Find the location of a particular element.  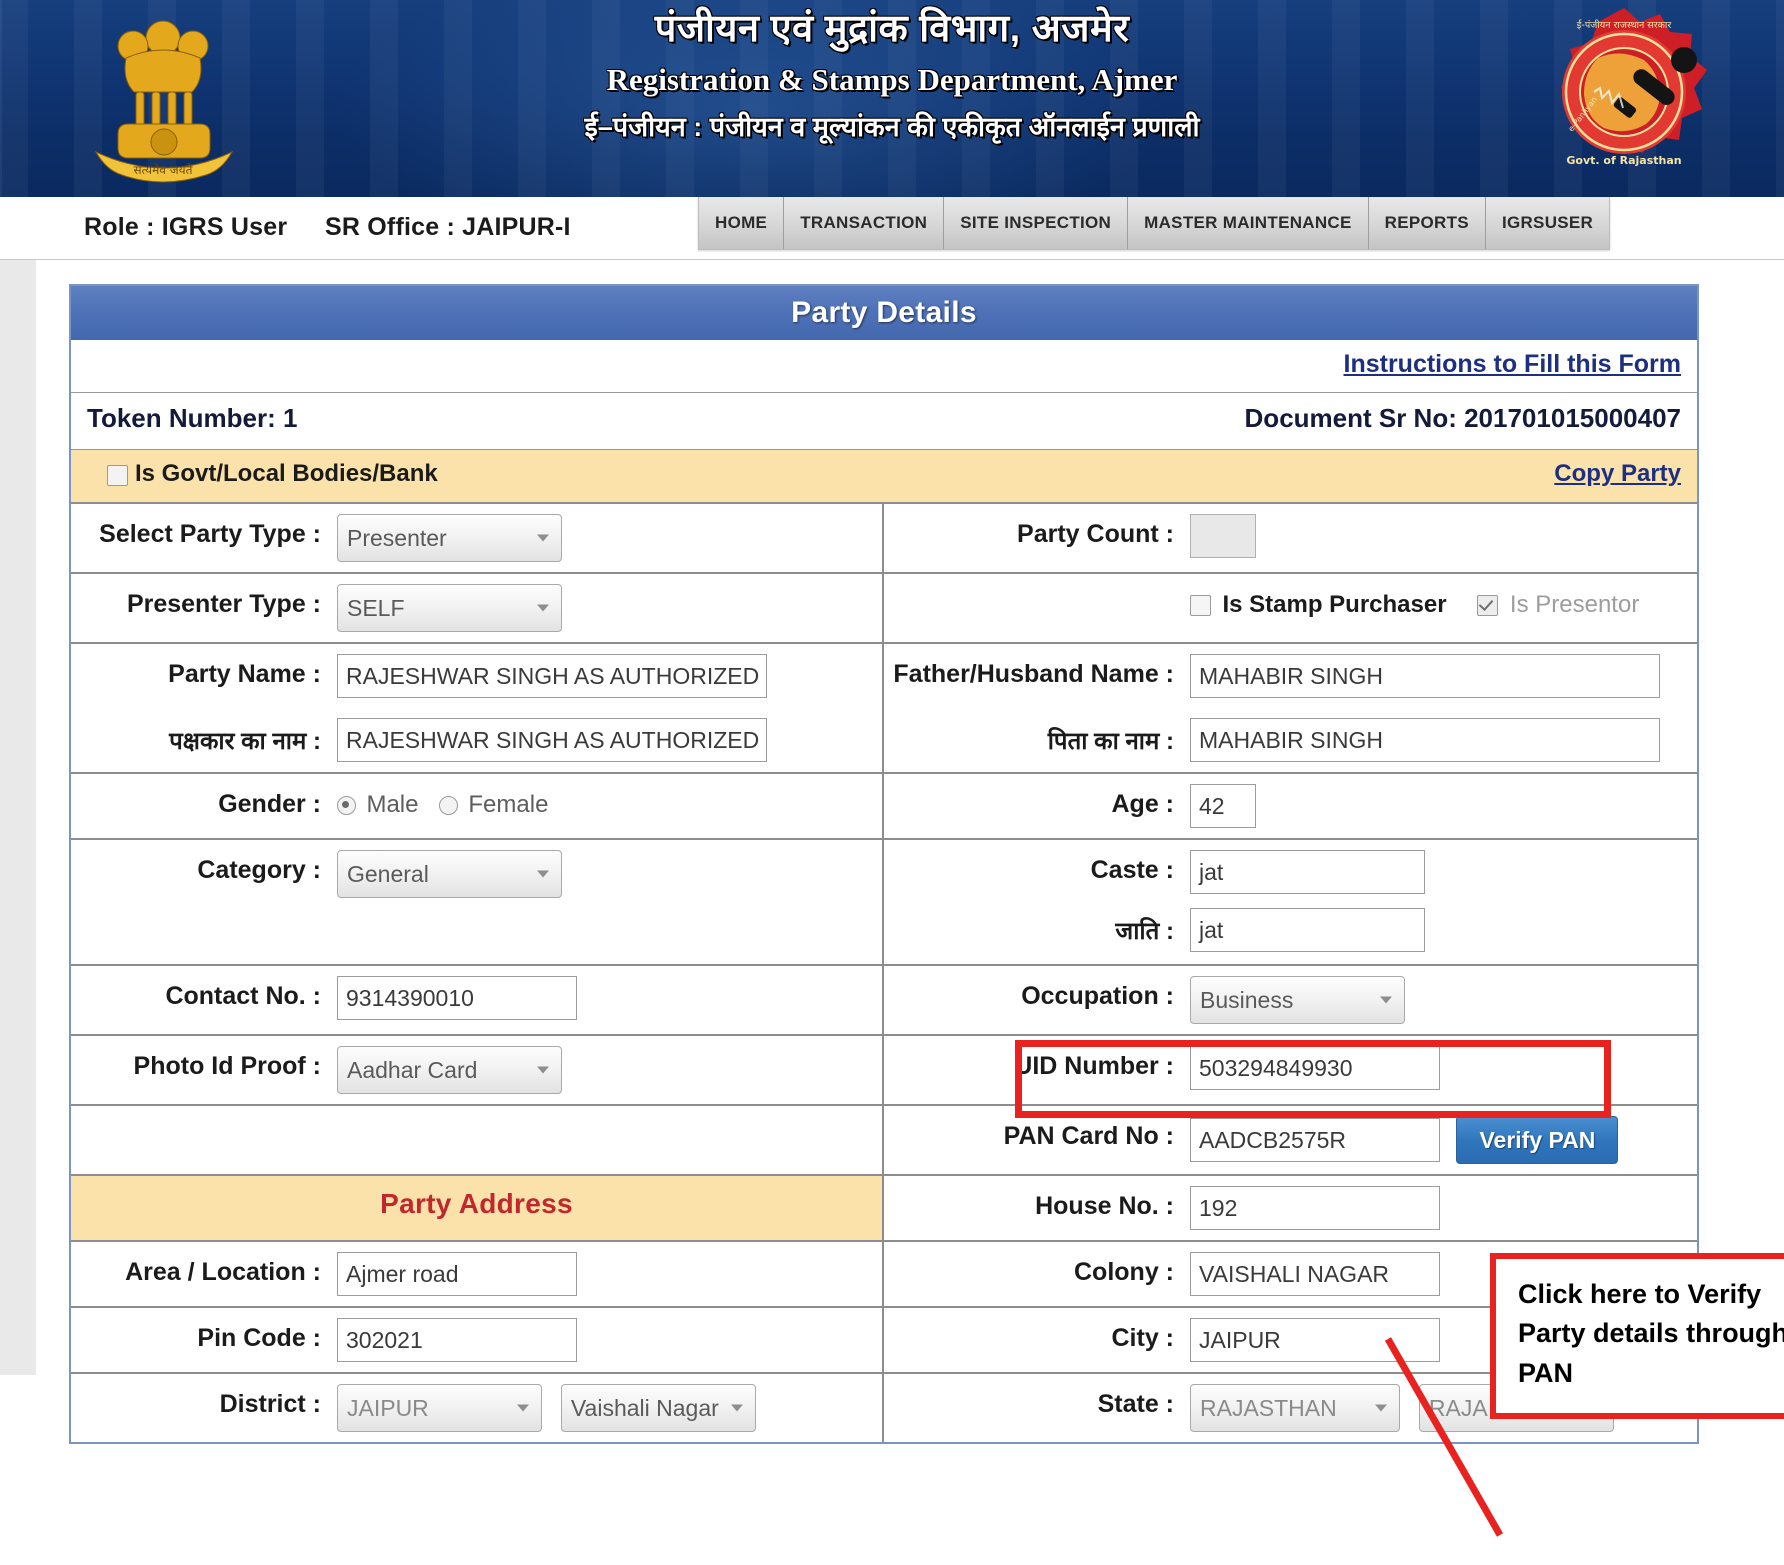

is-govt-local-bodies-bank-label: Is Govt/Local Bodies/Bank is located at coordinates (286, 473).